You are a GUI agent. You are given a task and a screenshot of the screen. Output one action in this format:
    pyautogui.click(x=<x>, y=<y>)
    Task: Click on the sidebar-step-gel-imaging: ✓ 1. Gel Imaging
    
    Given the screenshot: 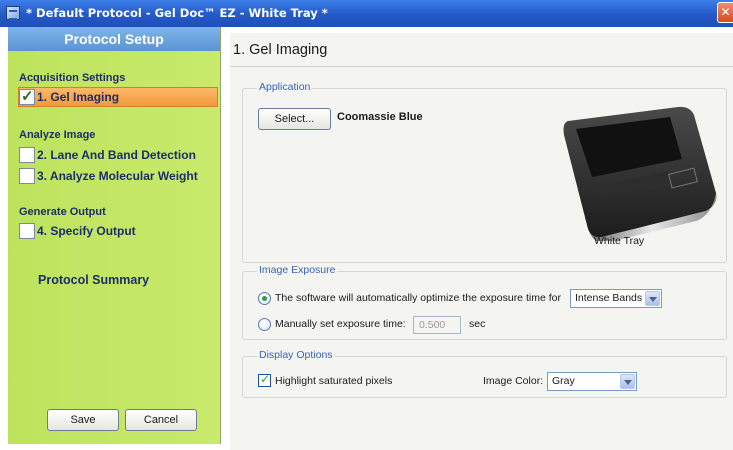 What is the action you would take?
    pyautogui.click(x=118, y=97)
    